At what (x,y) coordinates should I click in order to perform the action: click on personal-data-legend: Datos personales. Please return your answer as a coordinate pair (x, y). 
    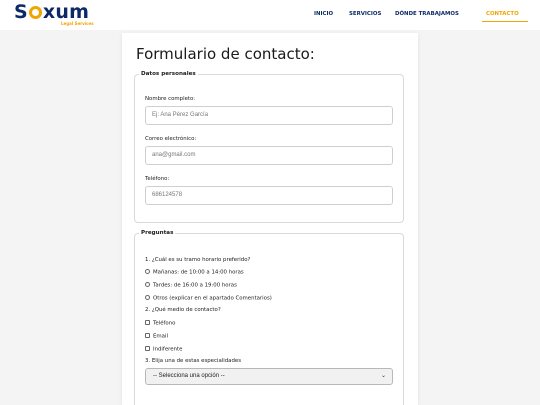
    Looking at the image, I should click on (168, 74).